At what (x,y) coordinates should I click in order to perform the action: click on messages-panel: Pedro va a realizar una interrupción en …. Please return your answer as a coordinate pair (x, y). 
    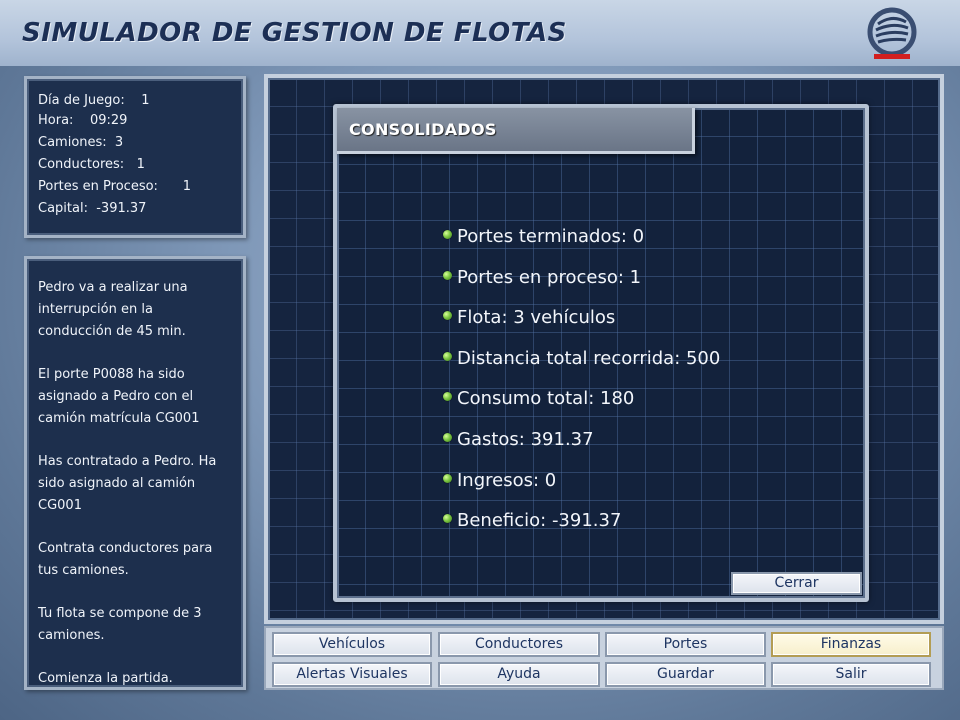
    Looking at the image, I should click on (135, 473).